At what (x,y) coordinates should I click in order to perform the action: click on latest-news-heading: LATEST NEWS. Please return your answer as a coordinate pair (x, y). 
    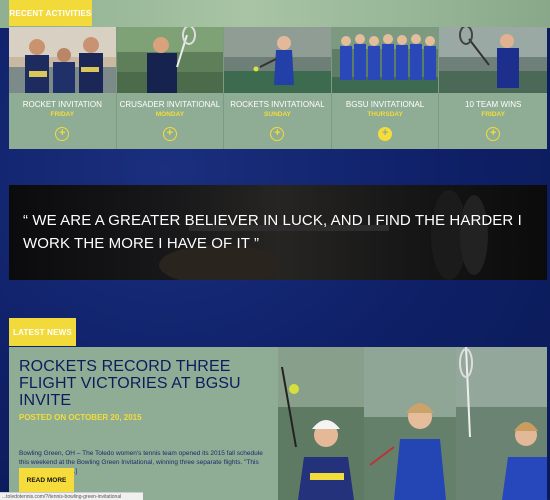
    Looking at the image, I should click on (42, 332).